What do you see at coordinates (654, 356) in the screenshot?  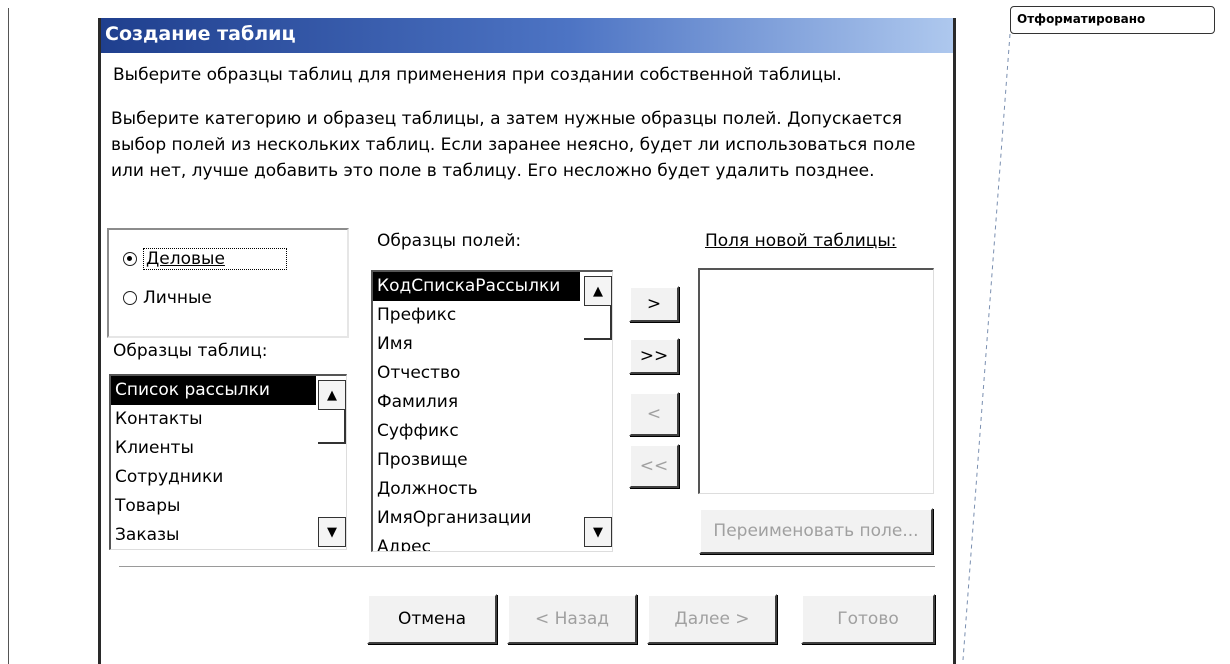 I see `add-all-fields-button: >>` at bounding box center [654, 356].